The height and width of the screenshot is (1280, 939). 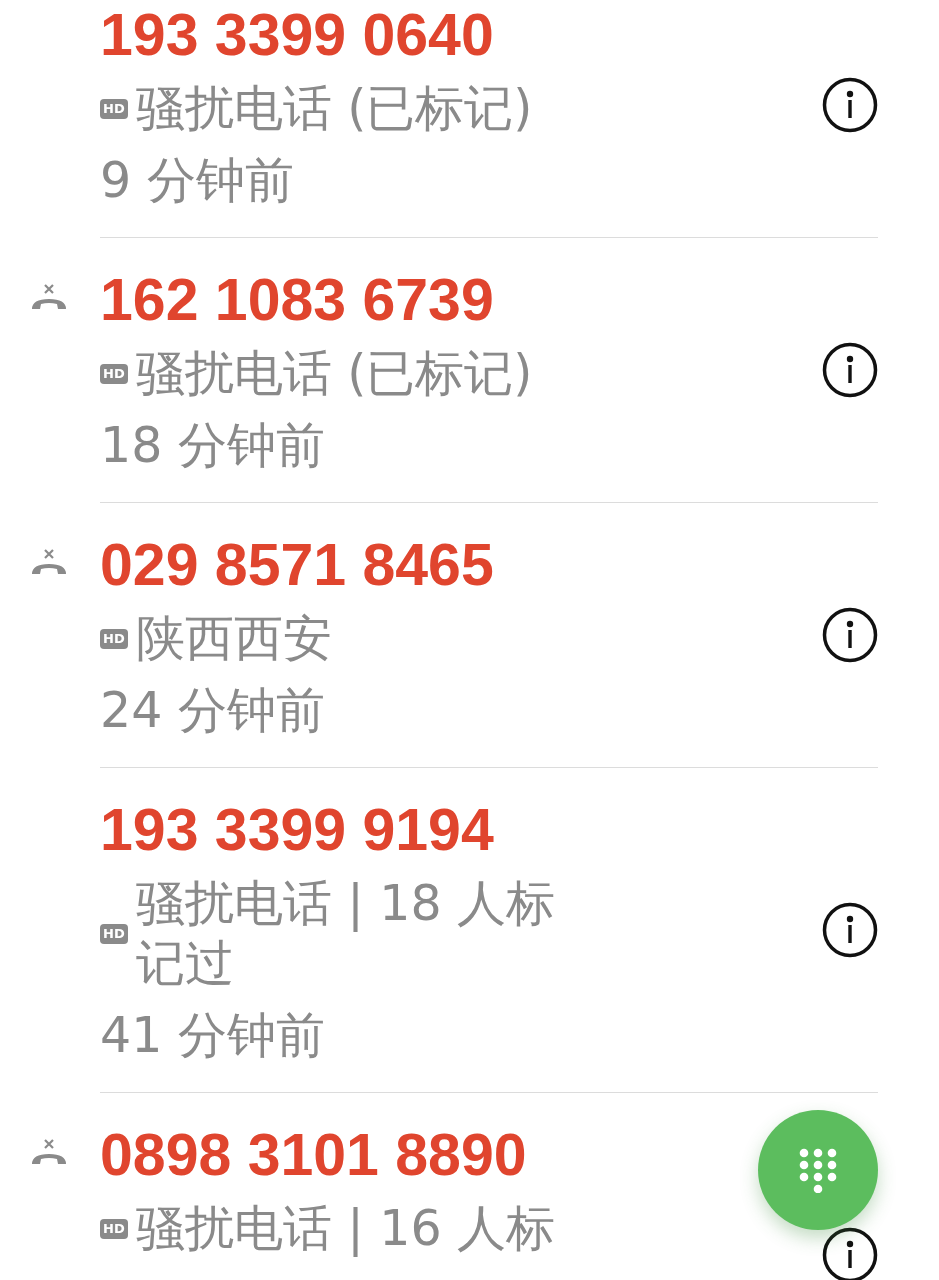 I want to click on caller-label: 陕西西安, so click(x=233, y=639).